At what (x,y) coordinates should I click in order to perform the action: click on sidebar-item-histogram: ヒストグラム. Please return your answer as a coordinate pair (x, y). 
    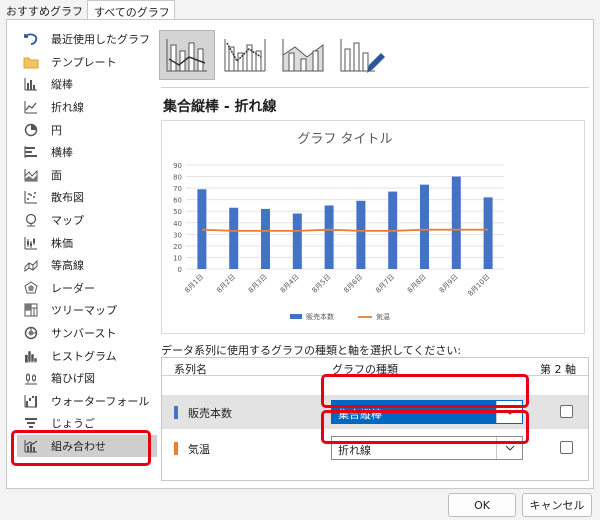
    Looking at the image, I should click on (87, 355).